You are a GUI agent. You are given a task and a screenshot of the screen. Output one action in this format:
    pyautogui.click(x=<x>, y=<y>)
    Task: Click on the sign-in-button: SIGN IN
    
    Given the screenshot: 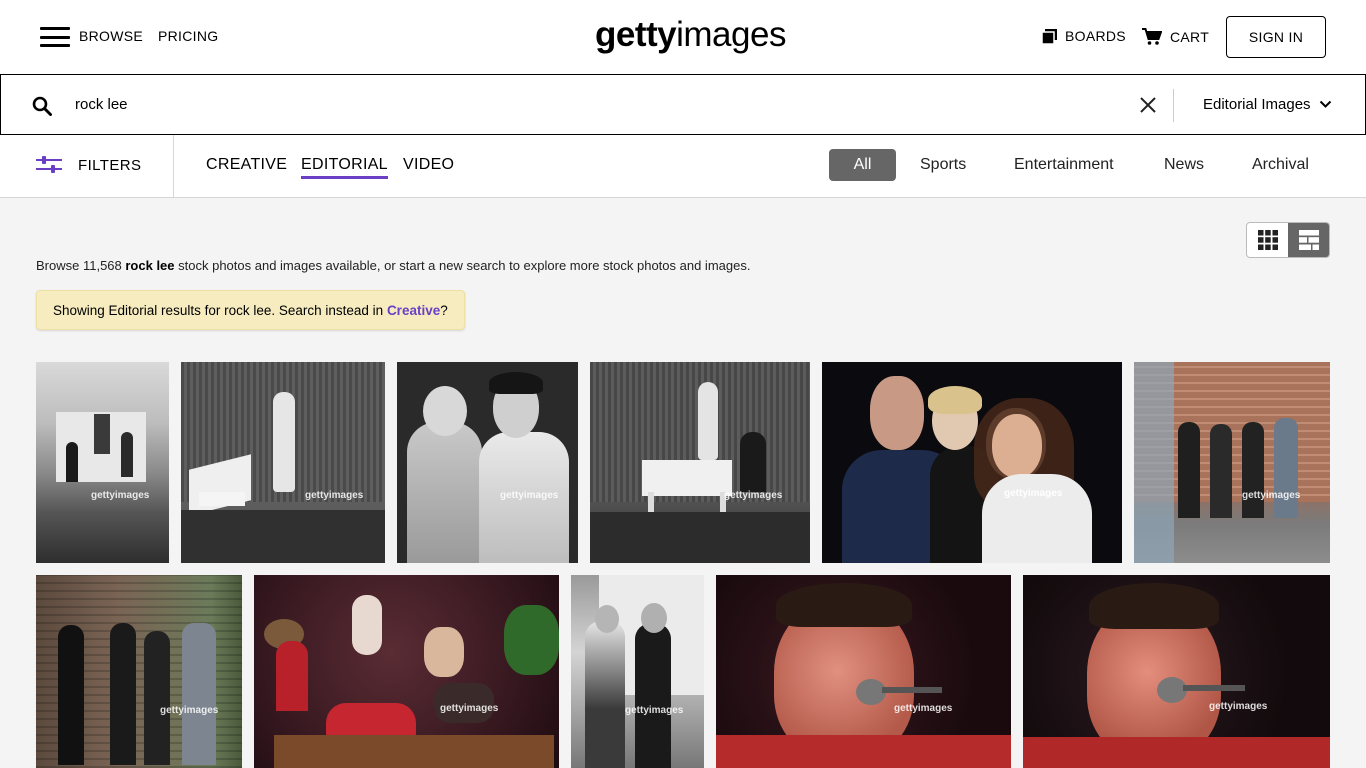 What is the action you would take?
    pyautogui.click(x=1276, y=37)
    